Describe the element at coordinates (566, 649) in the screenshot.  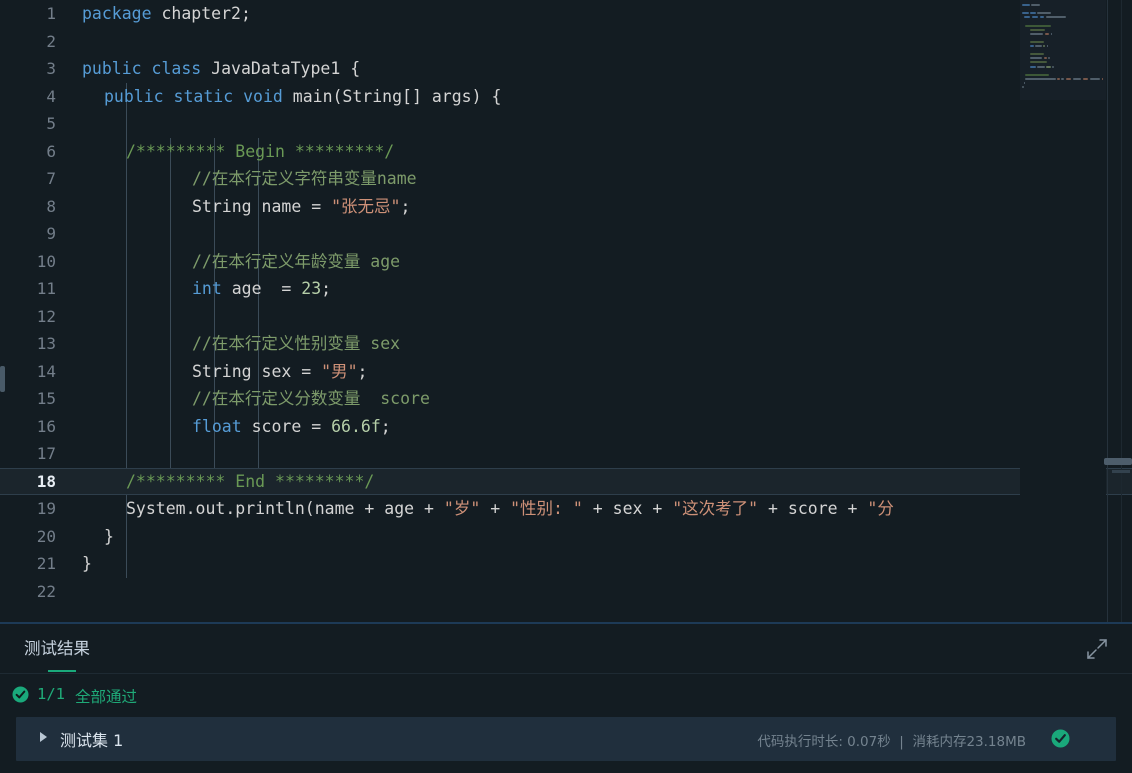
I see `panel-header: 测试结果` at that location.